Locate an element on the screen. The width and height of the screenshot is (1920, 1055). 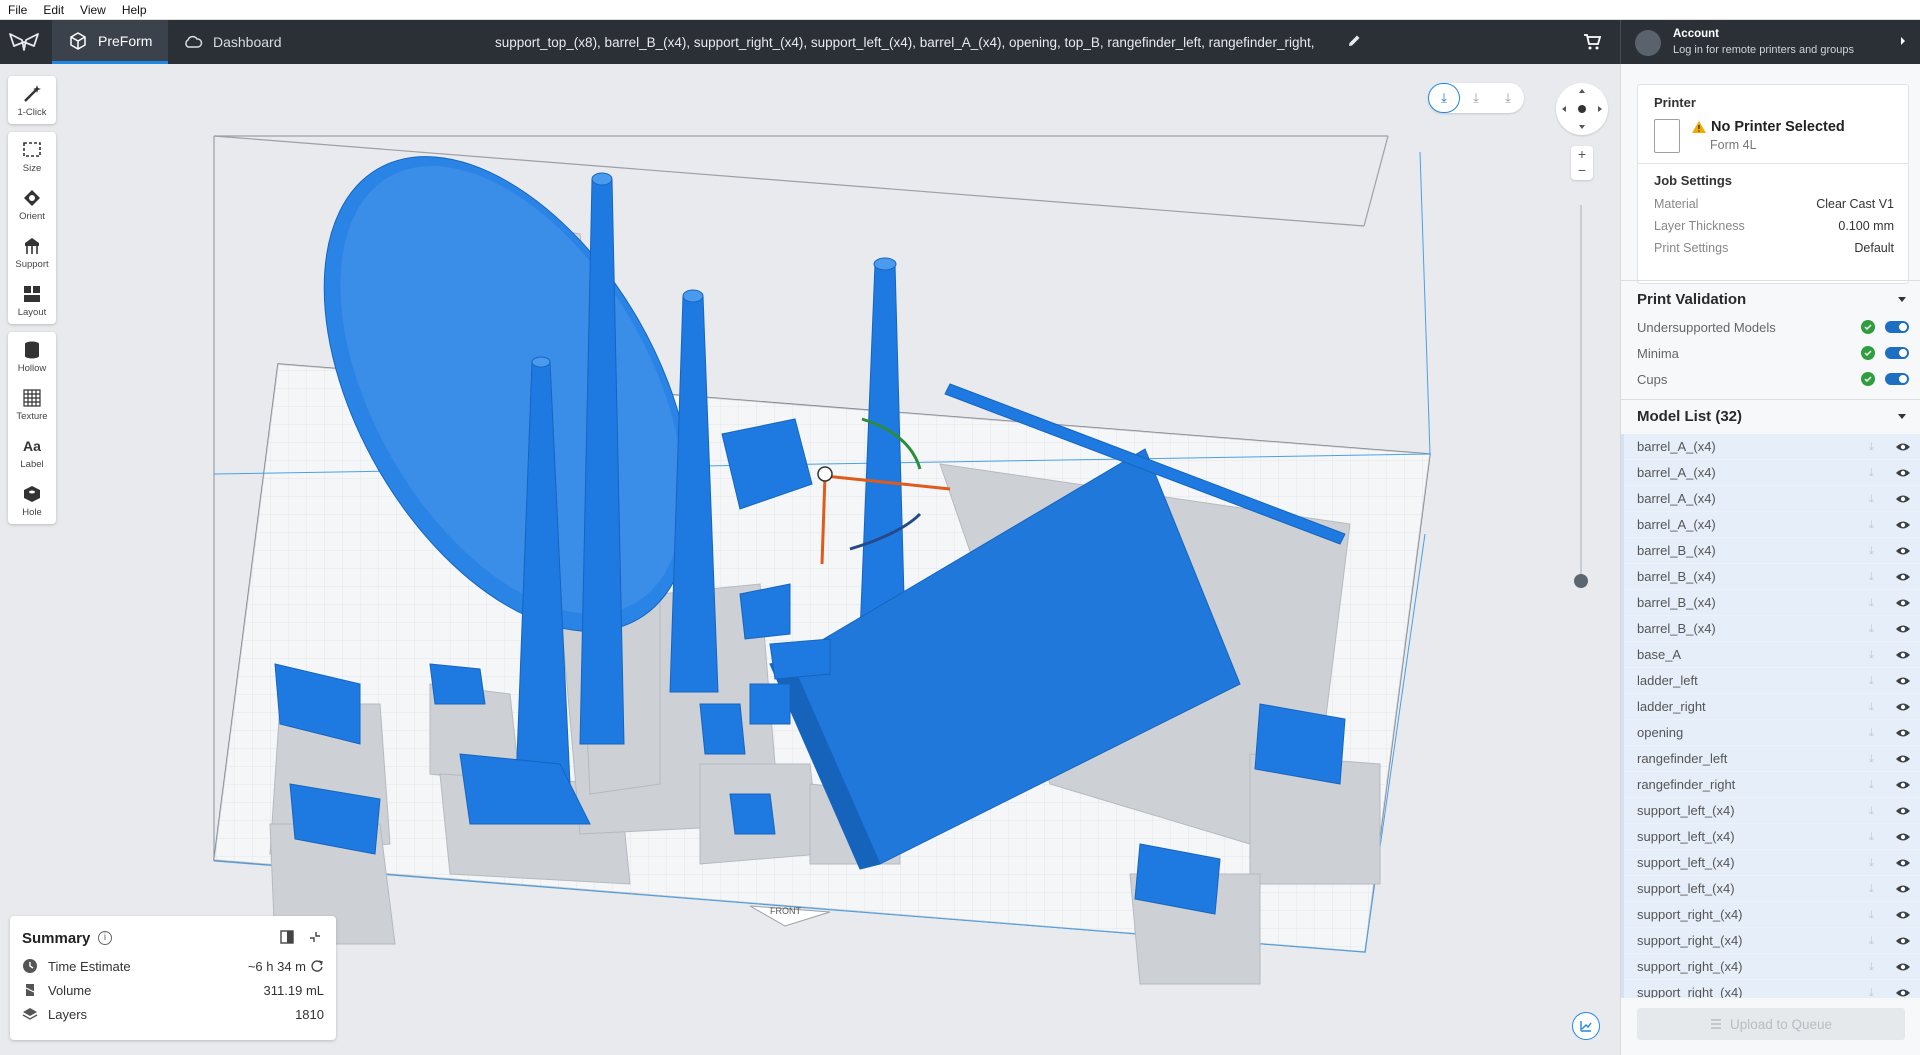
tool-layout: Layout is located at coordinates (32, 300).